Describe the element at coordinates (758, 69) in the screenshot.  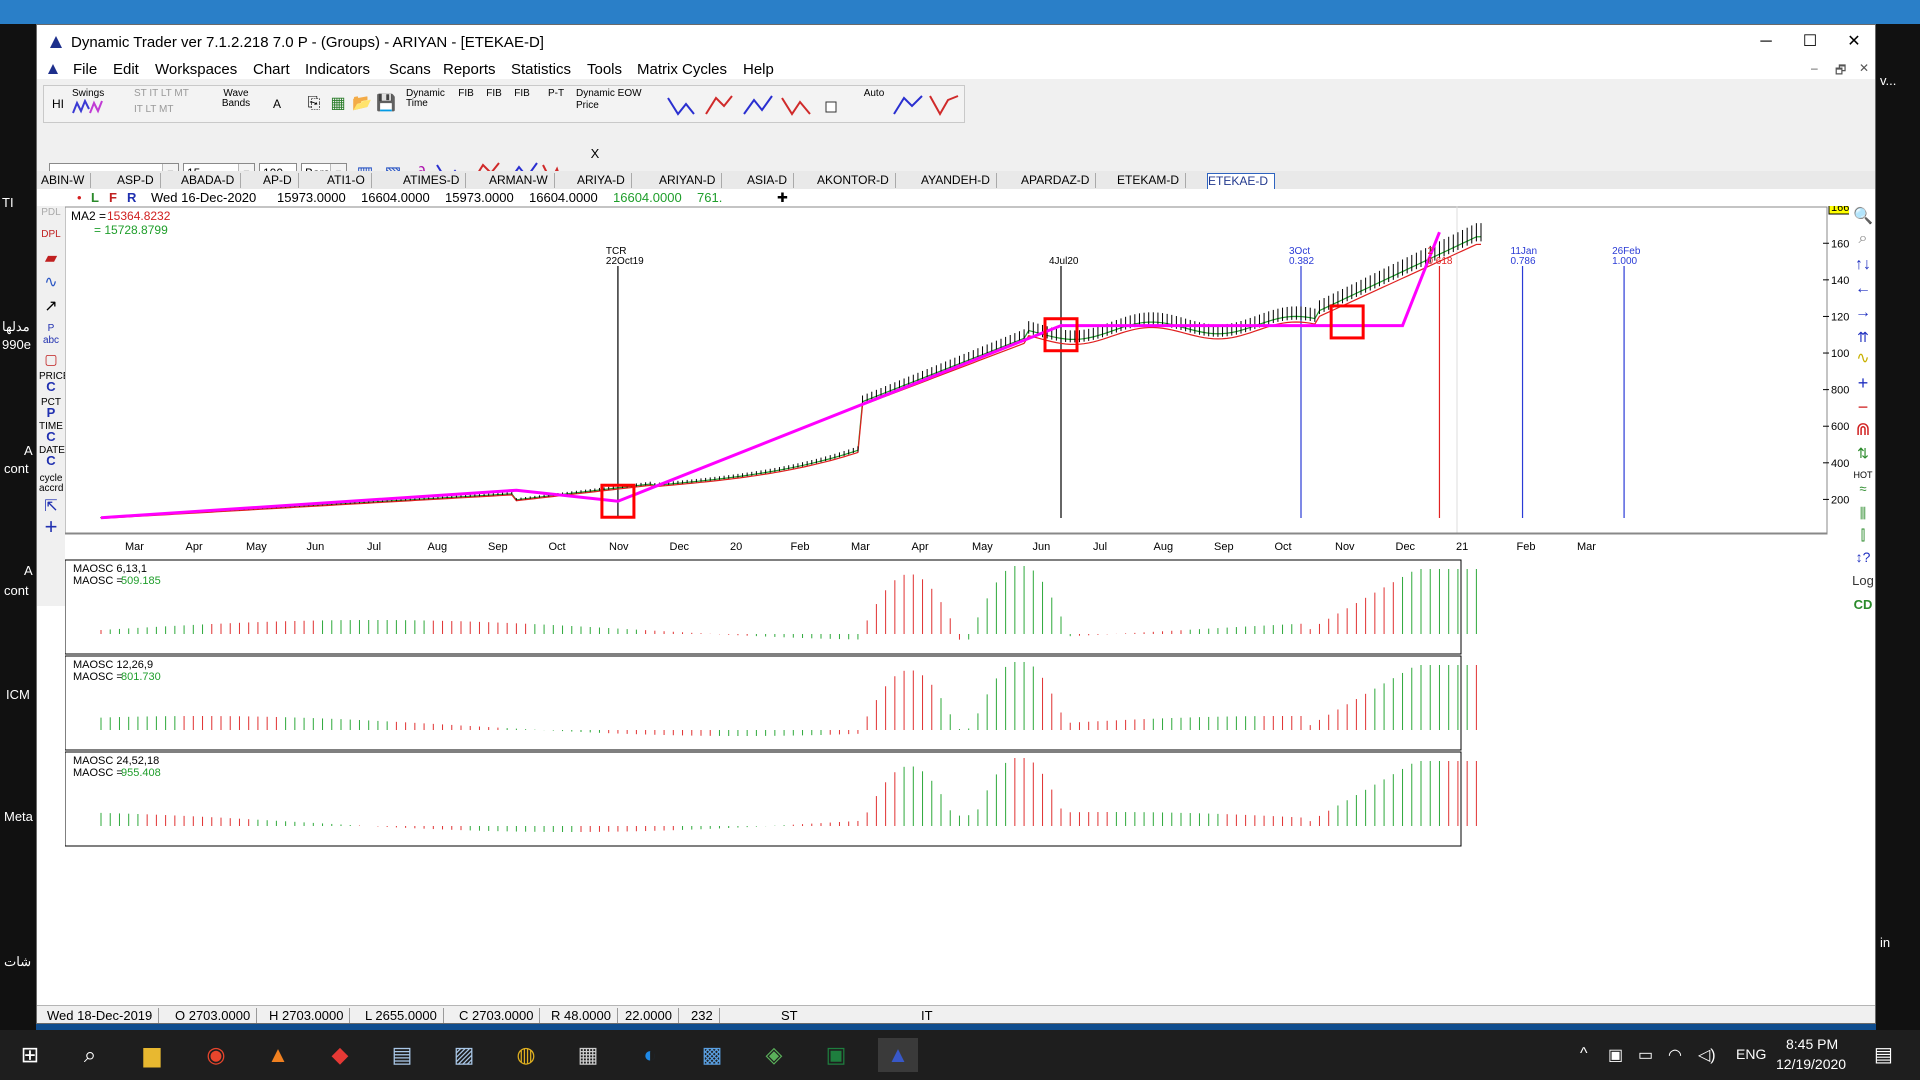
I see `menu-help: Help` at that location.